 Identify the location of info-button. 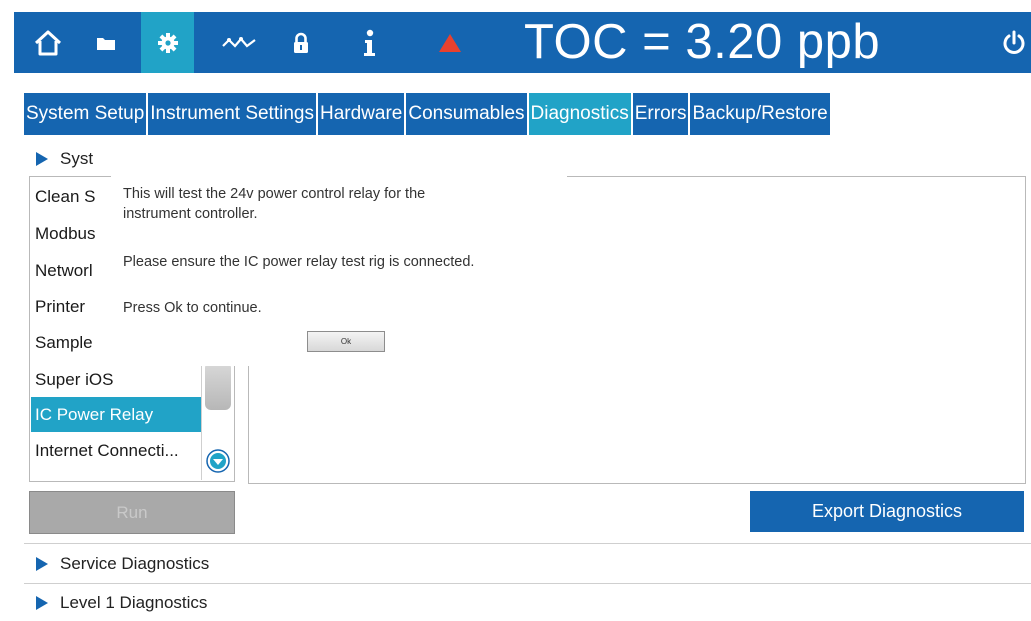
(369, 42).